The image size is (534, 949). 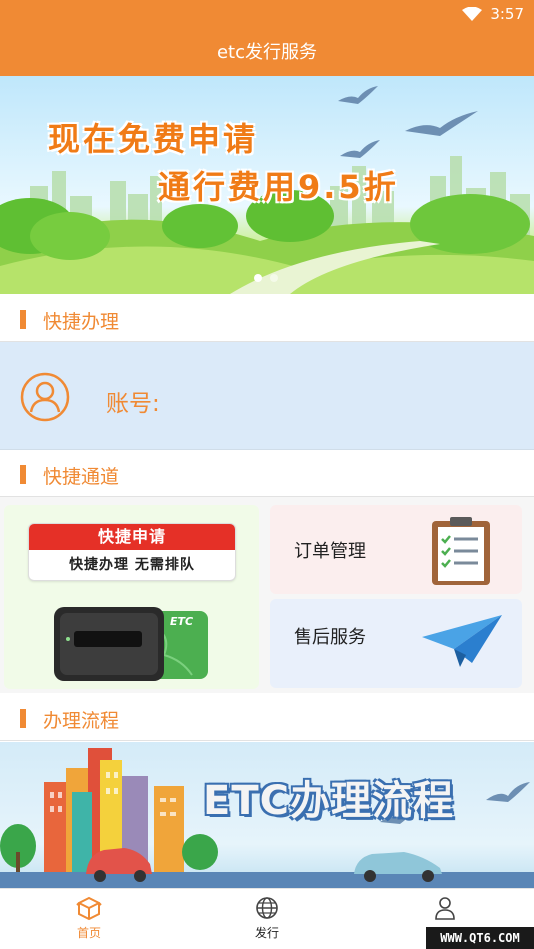 I want to click on box-icon, so click(x=89, y=908).